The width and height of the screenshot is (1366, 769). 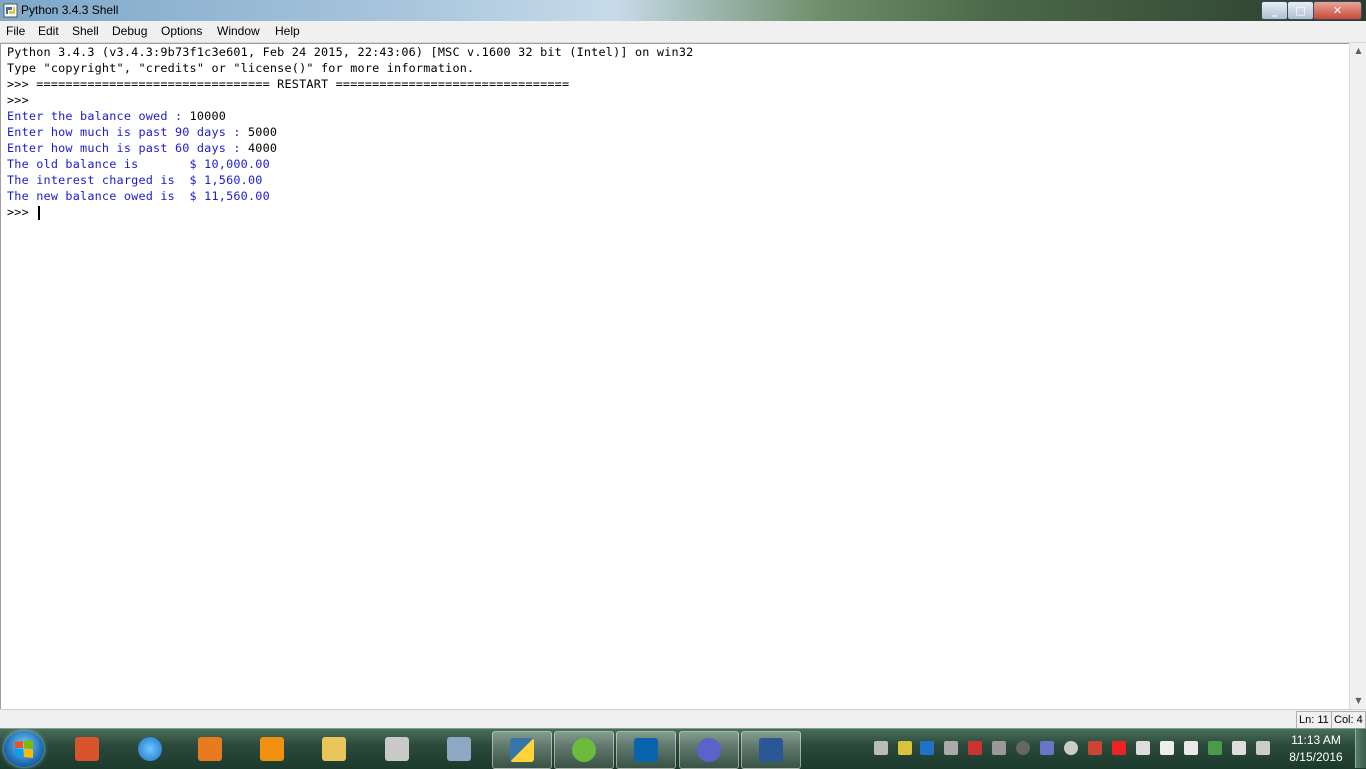 I want to click on calculator-icon, so click(x=459, y=749).